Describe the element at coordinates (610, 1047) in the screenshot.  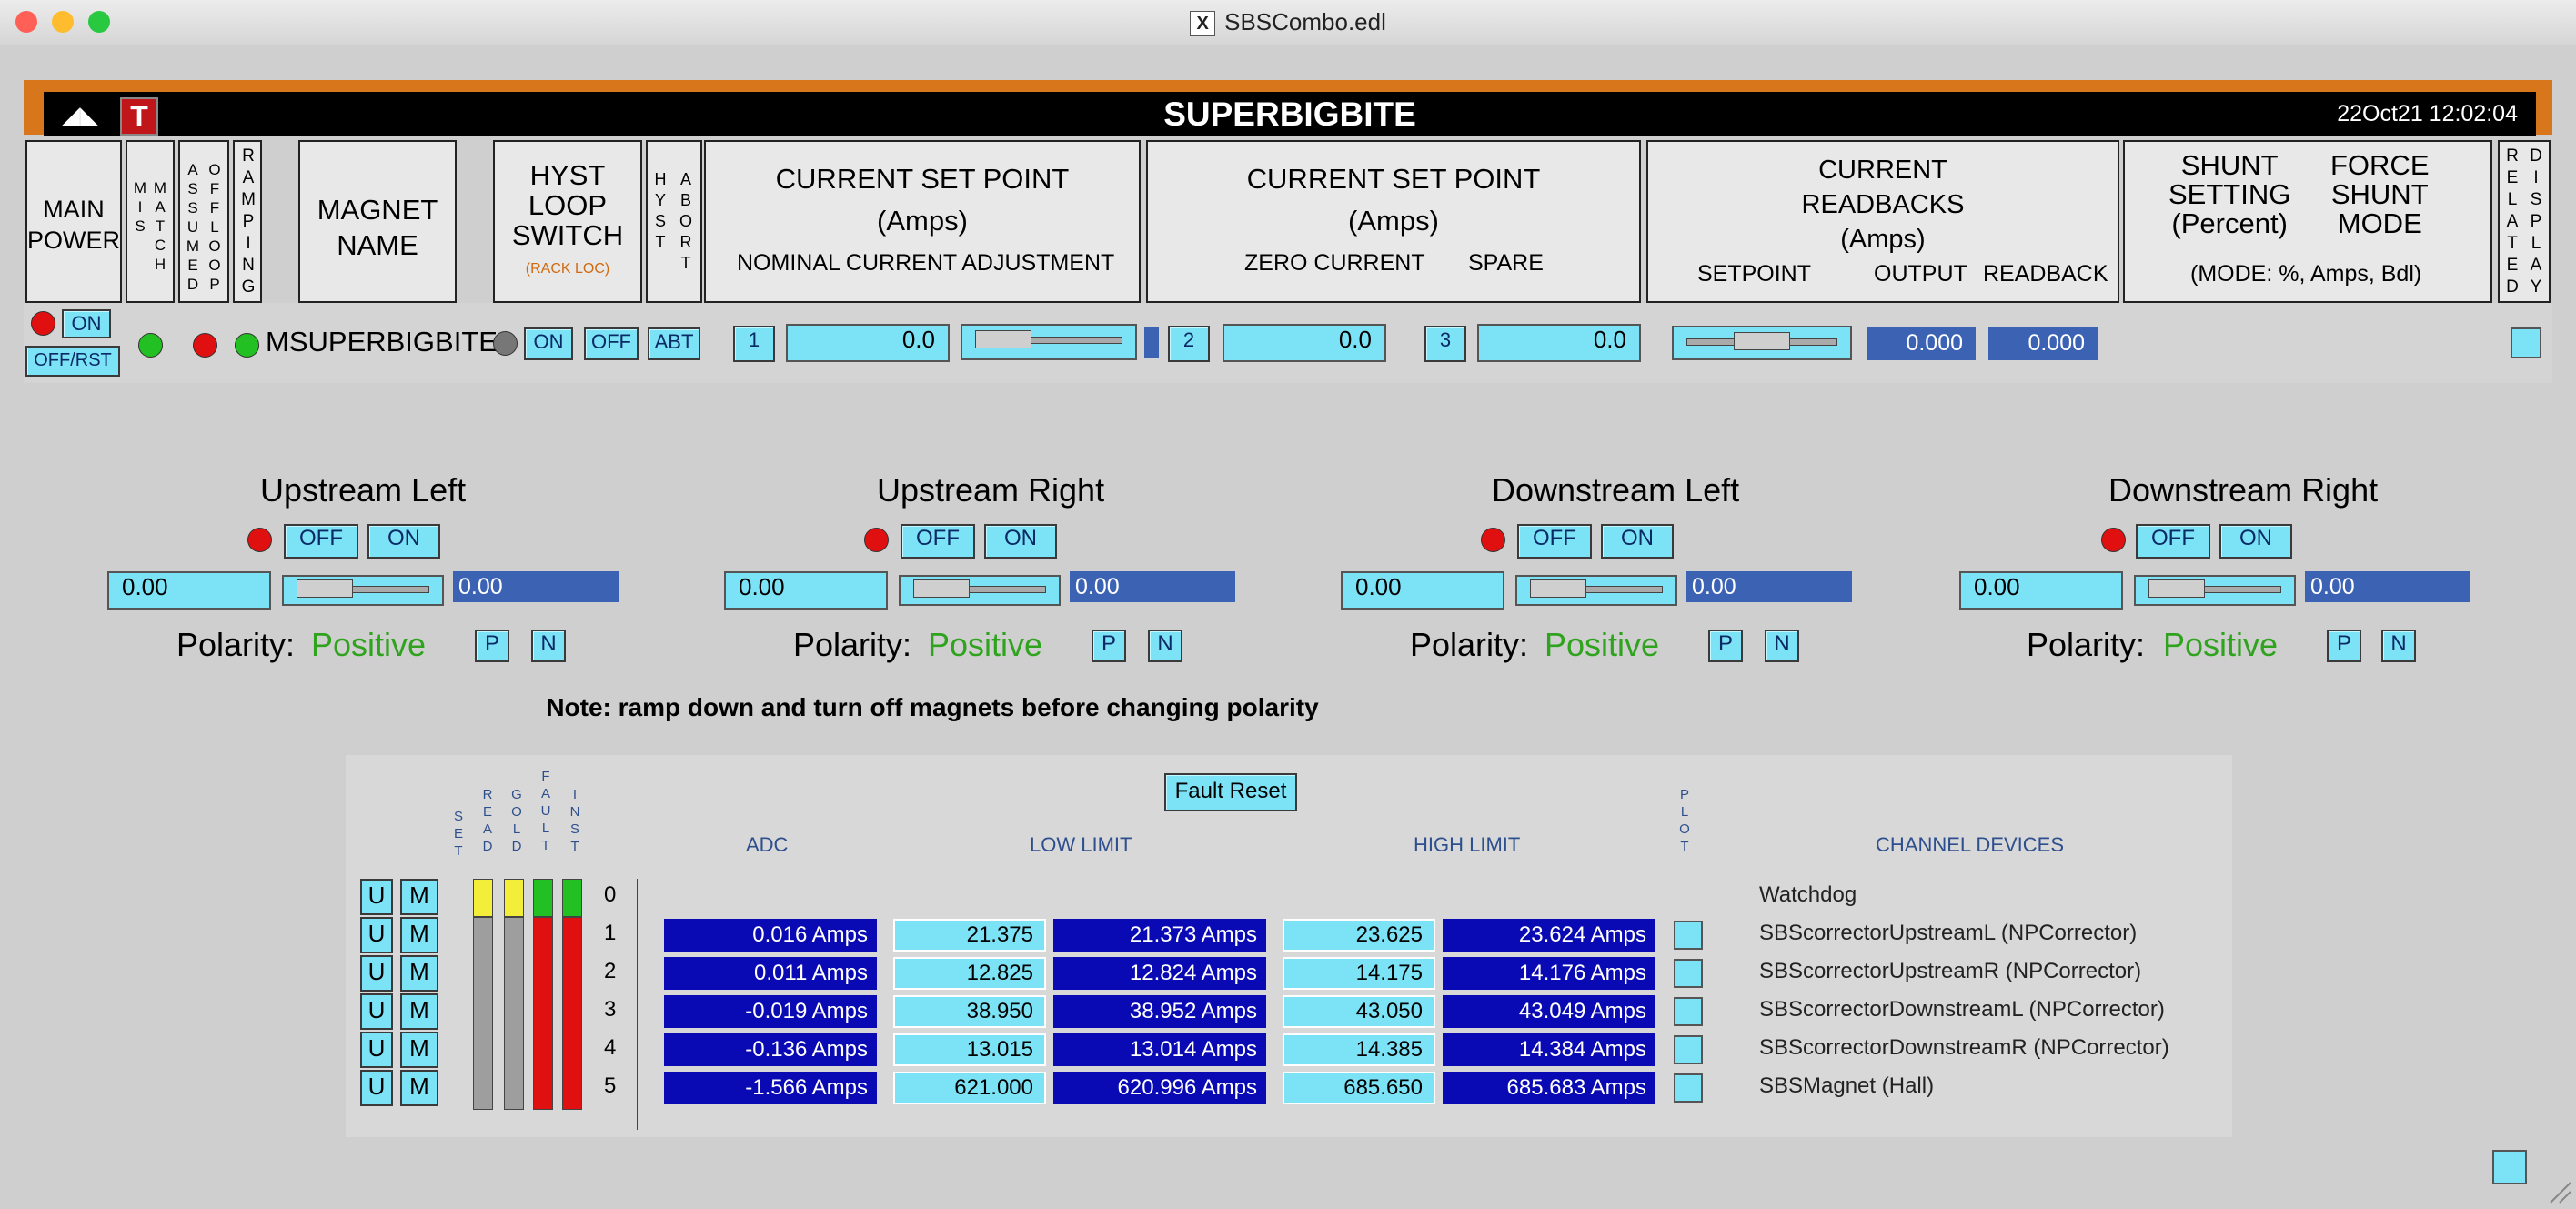
I see `row-number: 4` at that location.